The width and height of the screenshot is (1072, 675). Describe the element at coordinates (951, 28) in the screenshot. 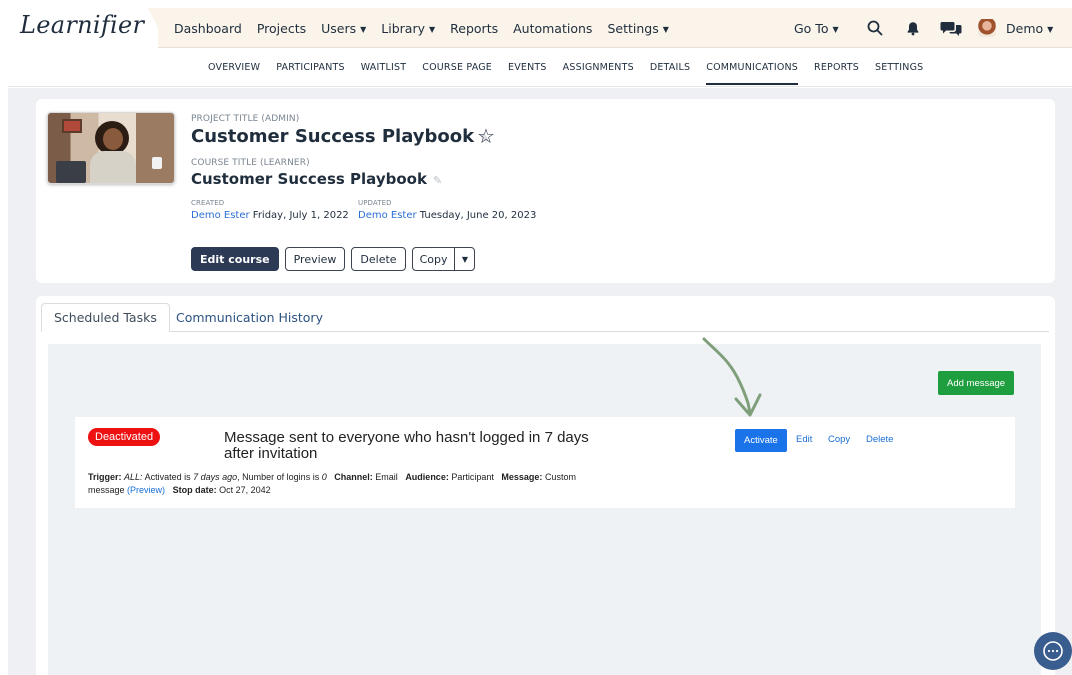

I see `chat-icon` at that location.